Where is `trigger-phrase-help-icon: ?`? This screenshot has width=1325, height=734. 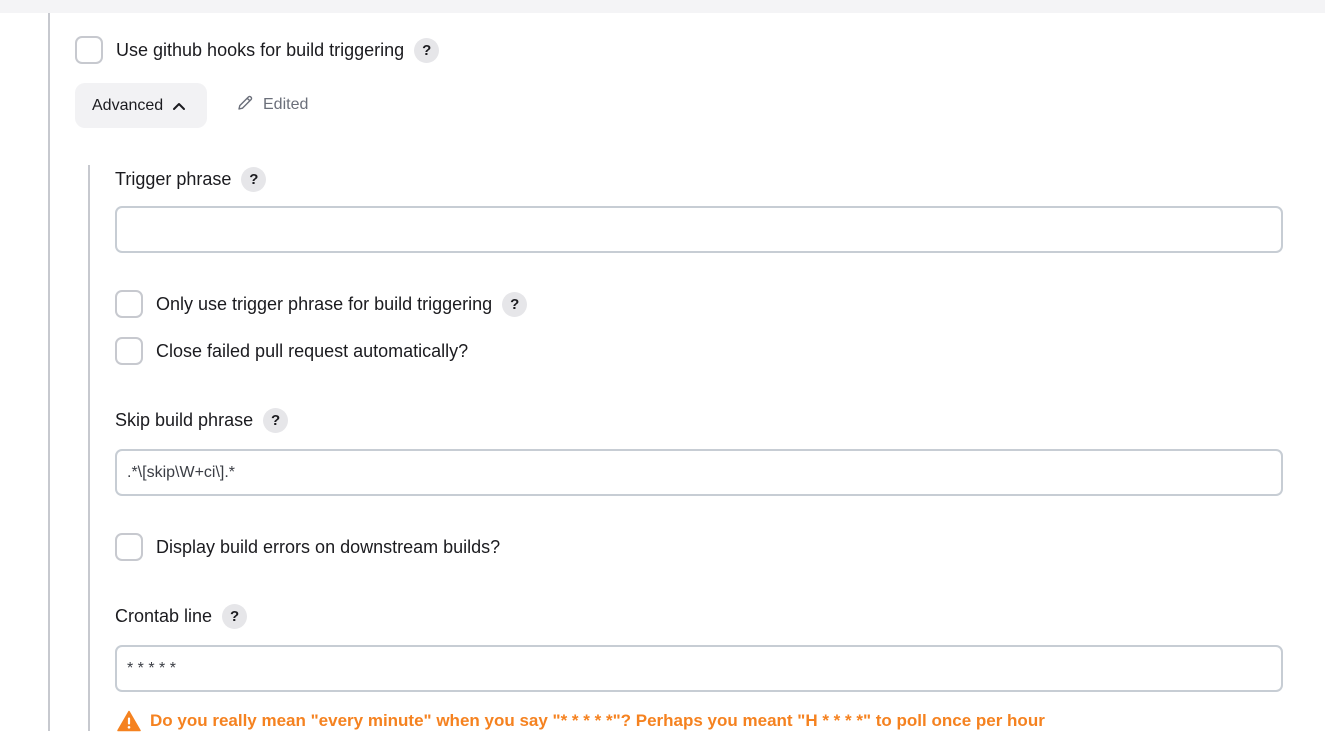
trigger-phrase-help-icon: ? is located at coordinates (254, 179).